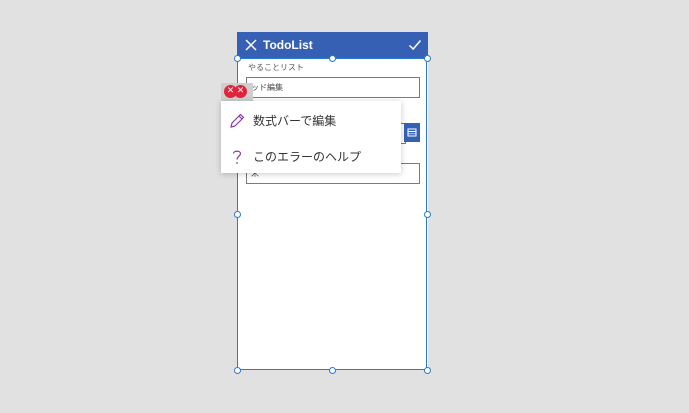  I want to click on menu-item-error-help: このエラーのヘルプ, so click(311, 157).